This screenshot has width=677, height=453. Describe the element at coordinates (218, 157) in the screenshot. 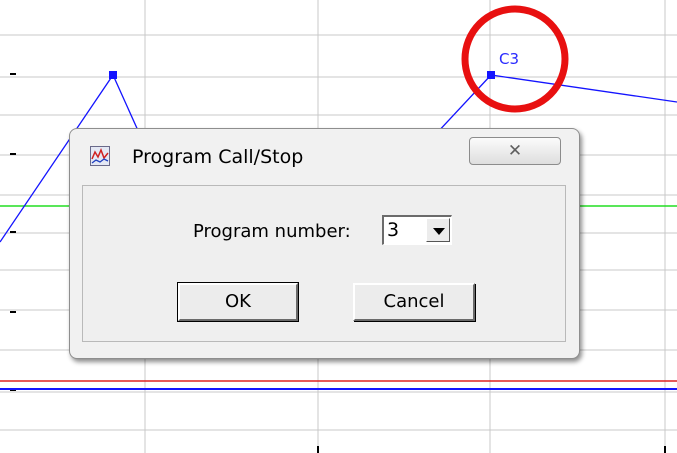

I see `dialog-title: Program Call/Stop` at that location.